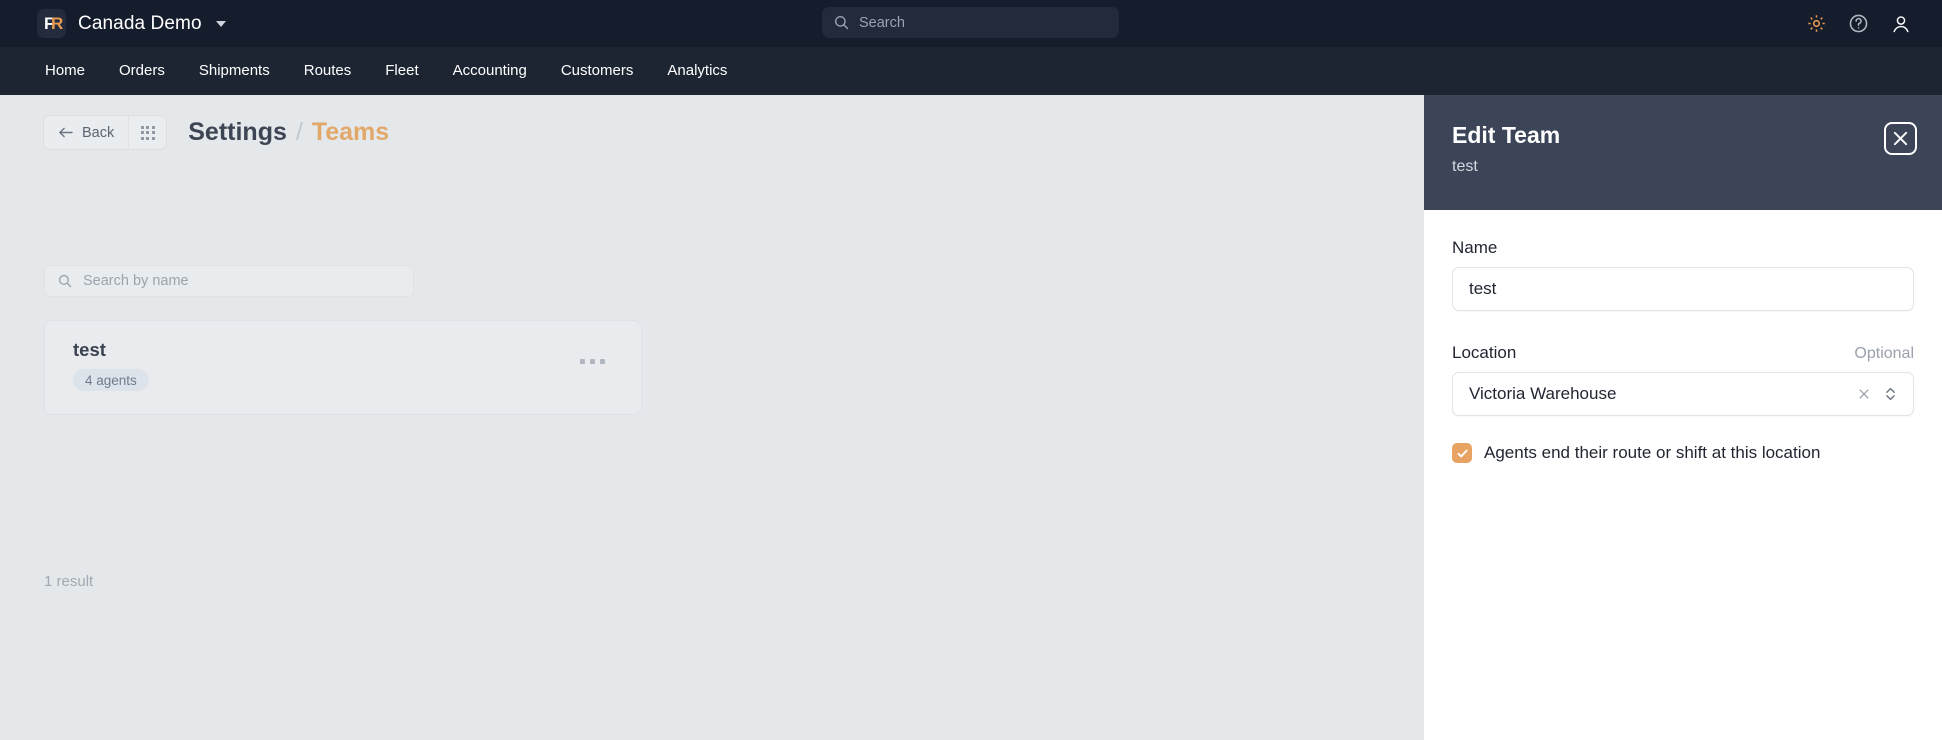 The image size is (1942, 740). I want to click on ellipsis-icon, so click(592, 361).